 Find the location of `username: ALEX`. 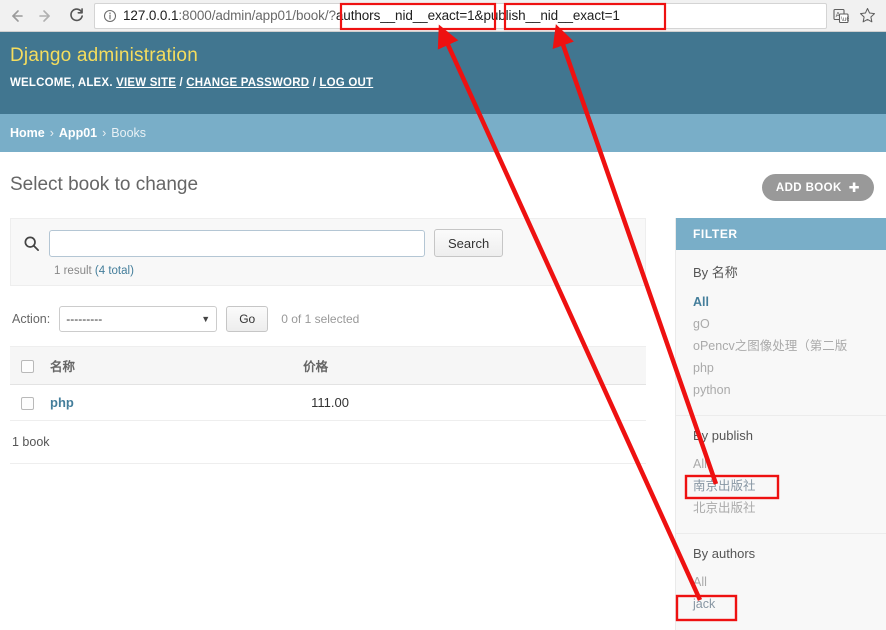

username: ALEX is located at coordinates (93, 83).